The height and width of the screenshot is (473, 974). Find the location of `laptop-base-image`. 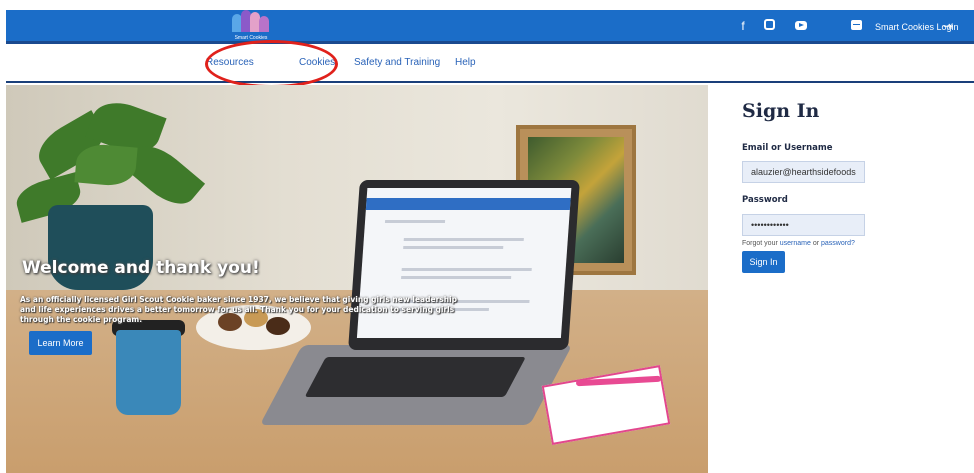

laptop-base-image is located at coordinates (416, 385).